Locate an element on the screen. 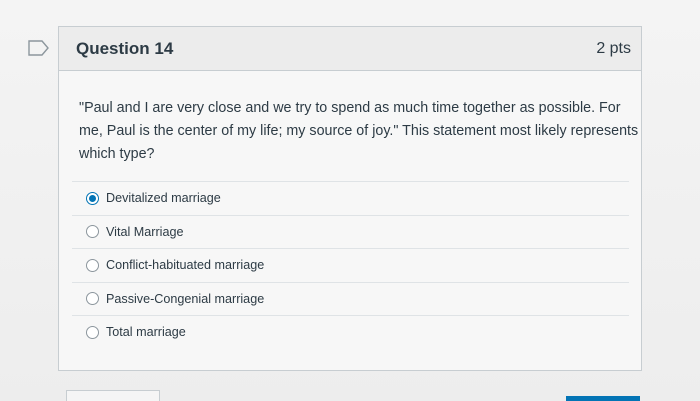 The image size is (700, 401). question-header: Question 14 2 pts is located at coordinates (350, 49).